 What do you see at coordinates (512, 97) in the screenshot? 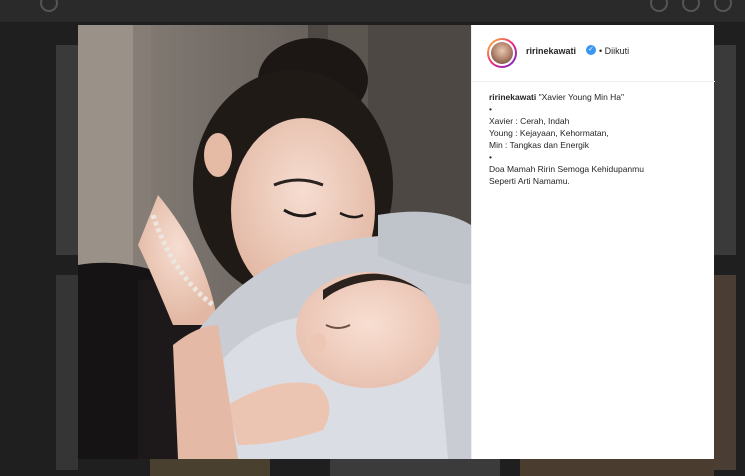
I see `caption-username-link: ririnekawati` at bounding box center [512, 97].